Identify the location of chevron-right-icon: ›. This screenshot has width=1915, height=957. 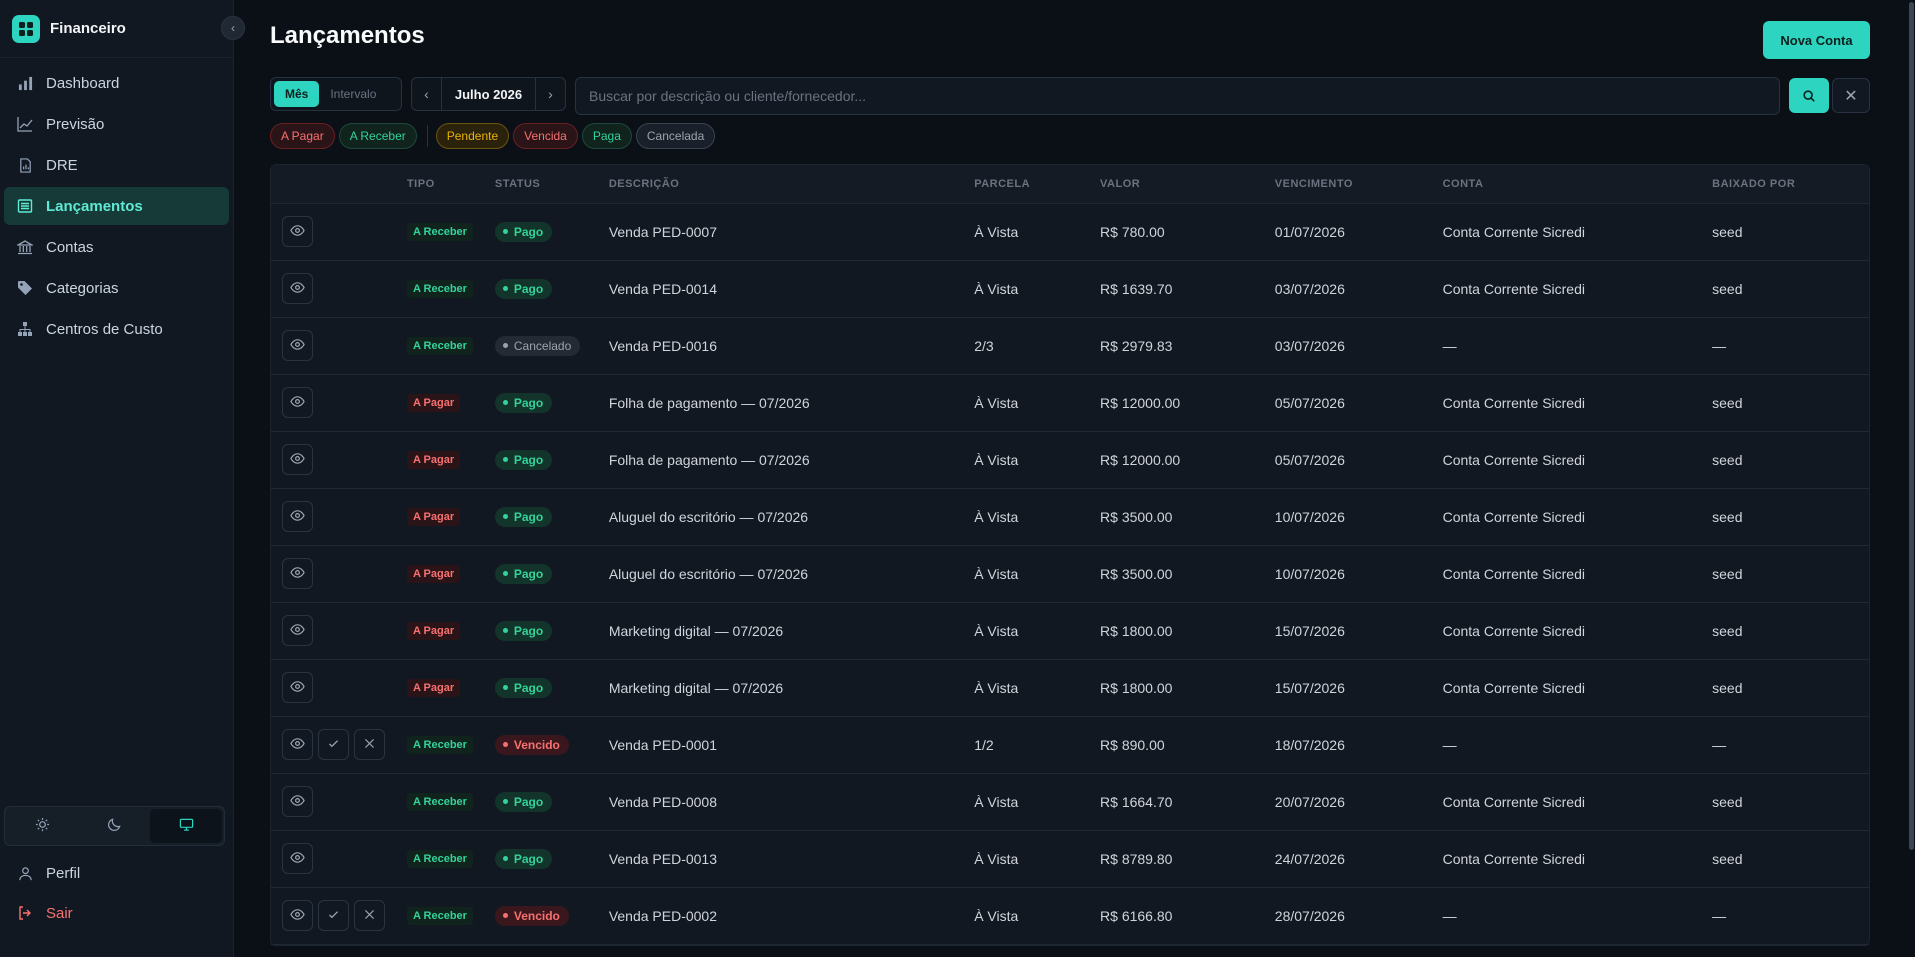
(550, 94).